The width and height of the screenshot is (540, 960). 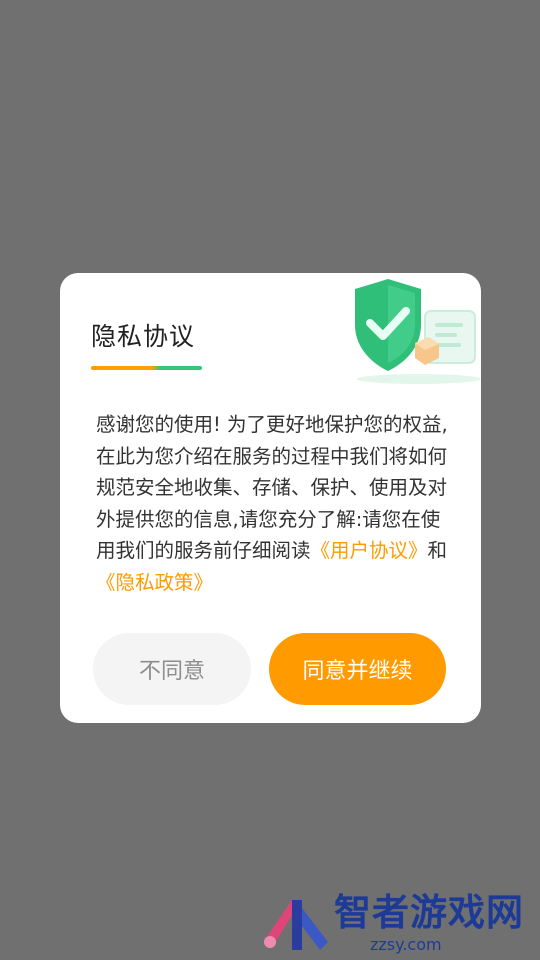 What do you see at coordinates (146, 368) in the screenshot?
I see `title-underline` at bounding box center [146, 368].